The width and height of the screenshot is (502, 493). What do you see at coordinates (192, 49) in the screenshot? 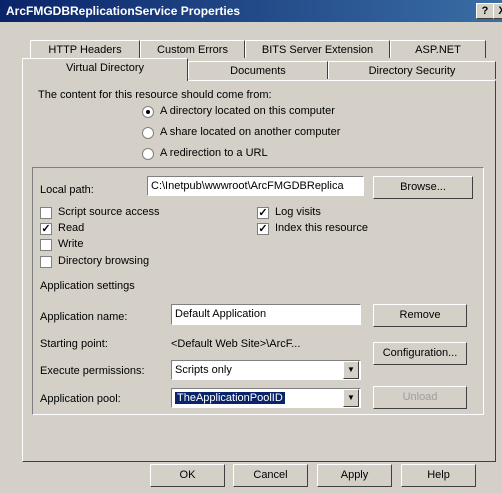
I see `tab-custom-errors: Custom Errors` at bounding box center [192, 49].